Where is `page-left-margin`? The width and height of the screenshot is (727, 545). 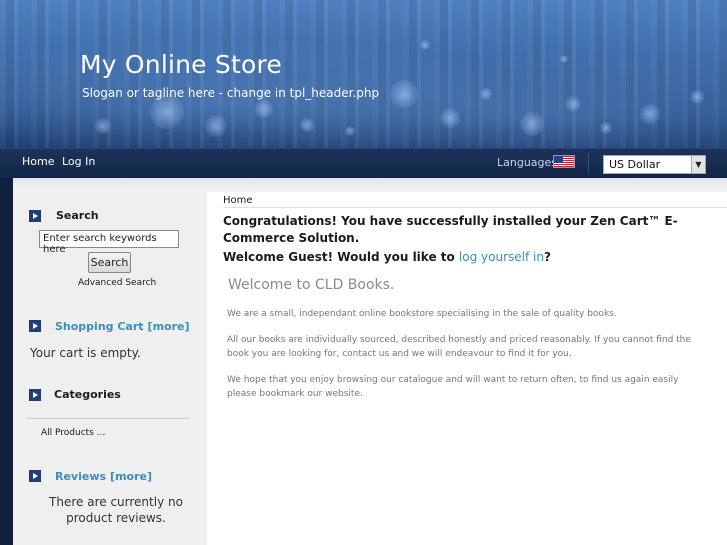 page-left-margin is located at coordinates (6, 361).